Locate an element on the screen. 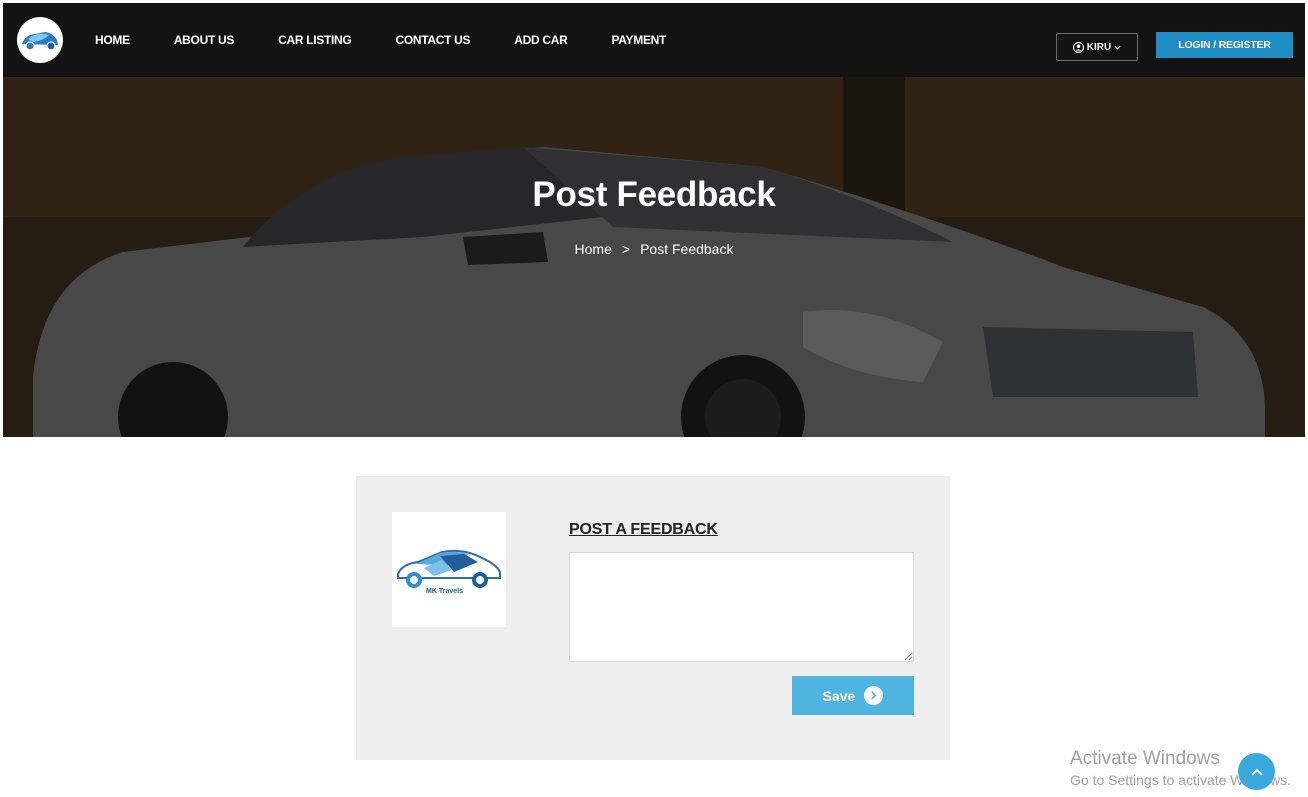 This screenshot has height=797, width=1308. windows-watermark-title: Activate Windows is located at coordinates (1145, 758).